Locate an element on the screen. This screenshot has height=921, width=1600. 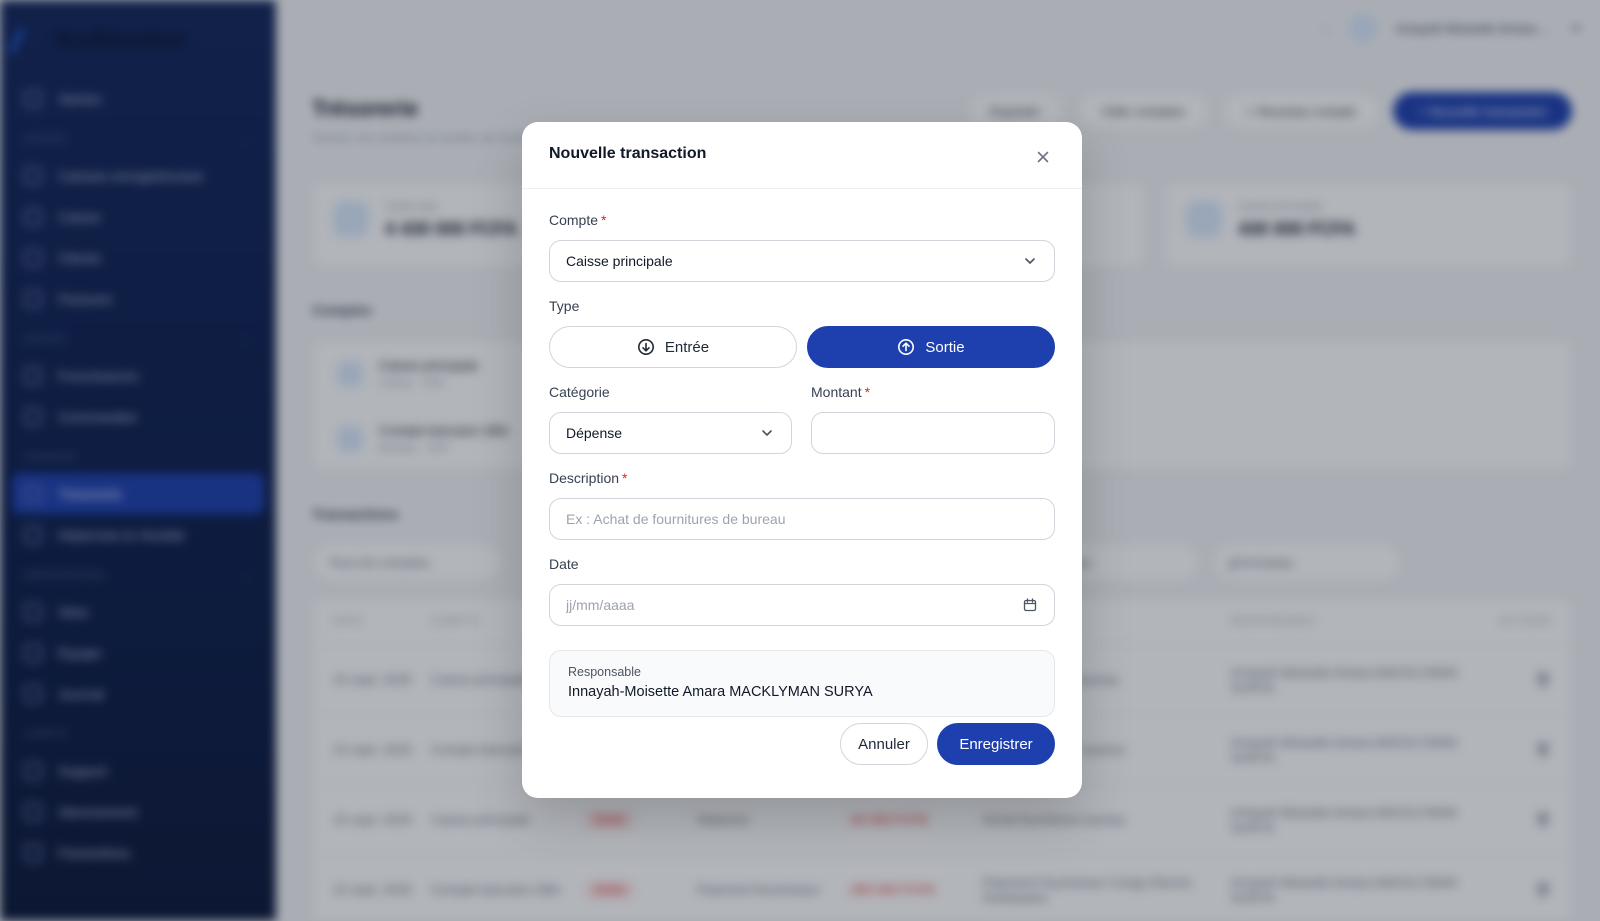
montant-input is located at coordinates (933, 433).